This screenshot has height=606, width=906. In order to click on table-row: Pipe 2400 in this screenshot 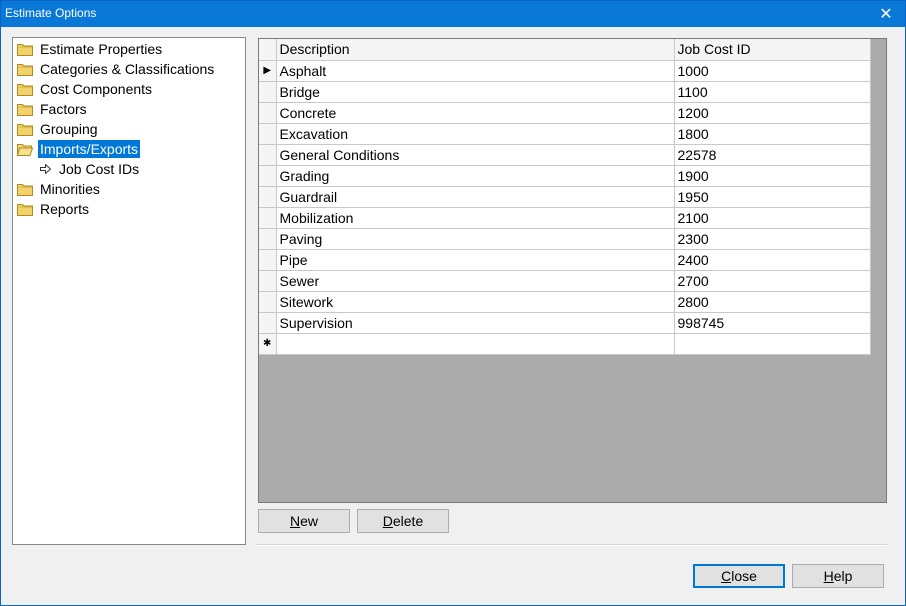, I will do `click(565, 259)`.